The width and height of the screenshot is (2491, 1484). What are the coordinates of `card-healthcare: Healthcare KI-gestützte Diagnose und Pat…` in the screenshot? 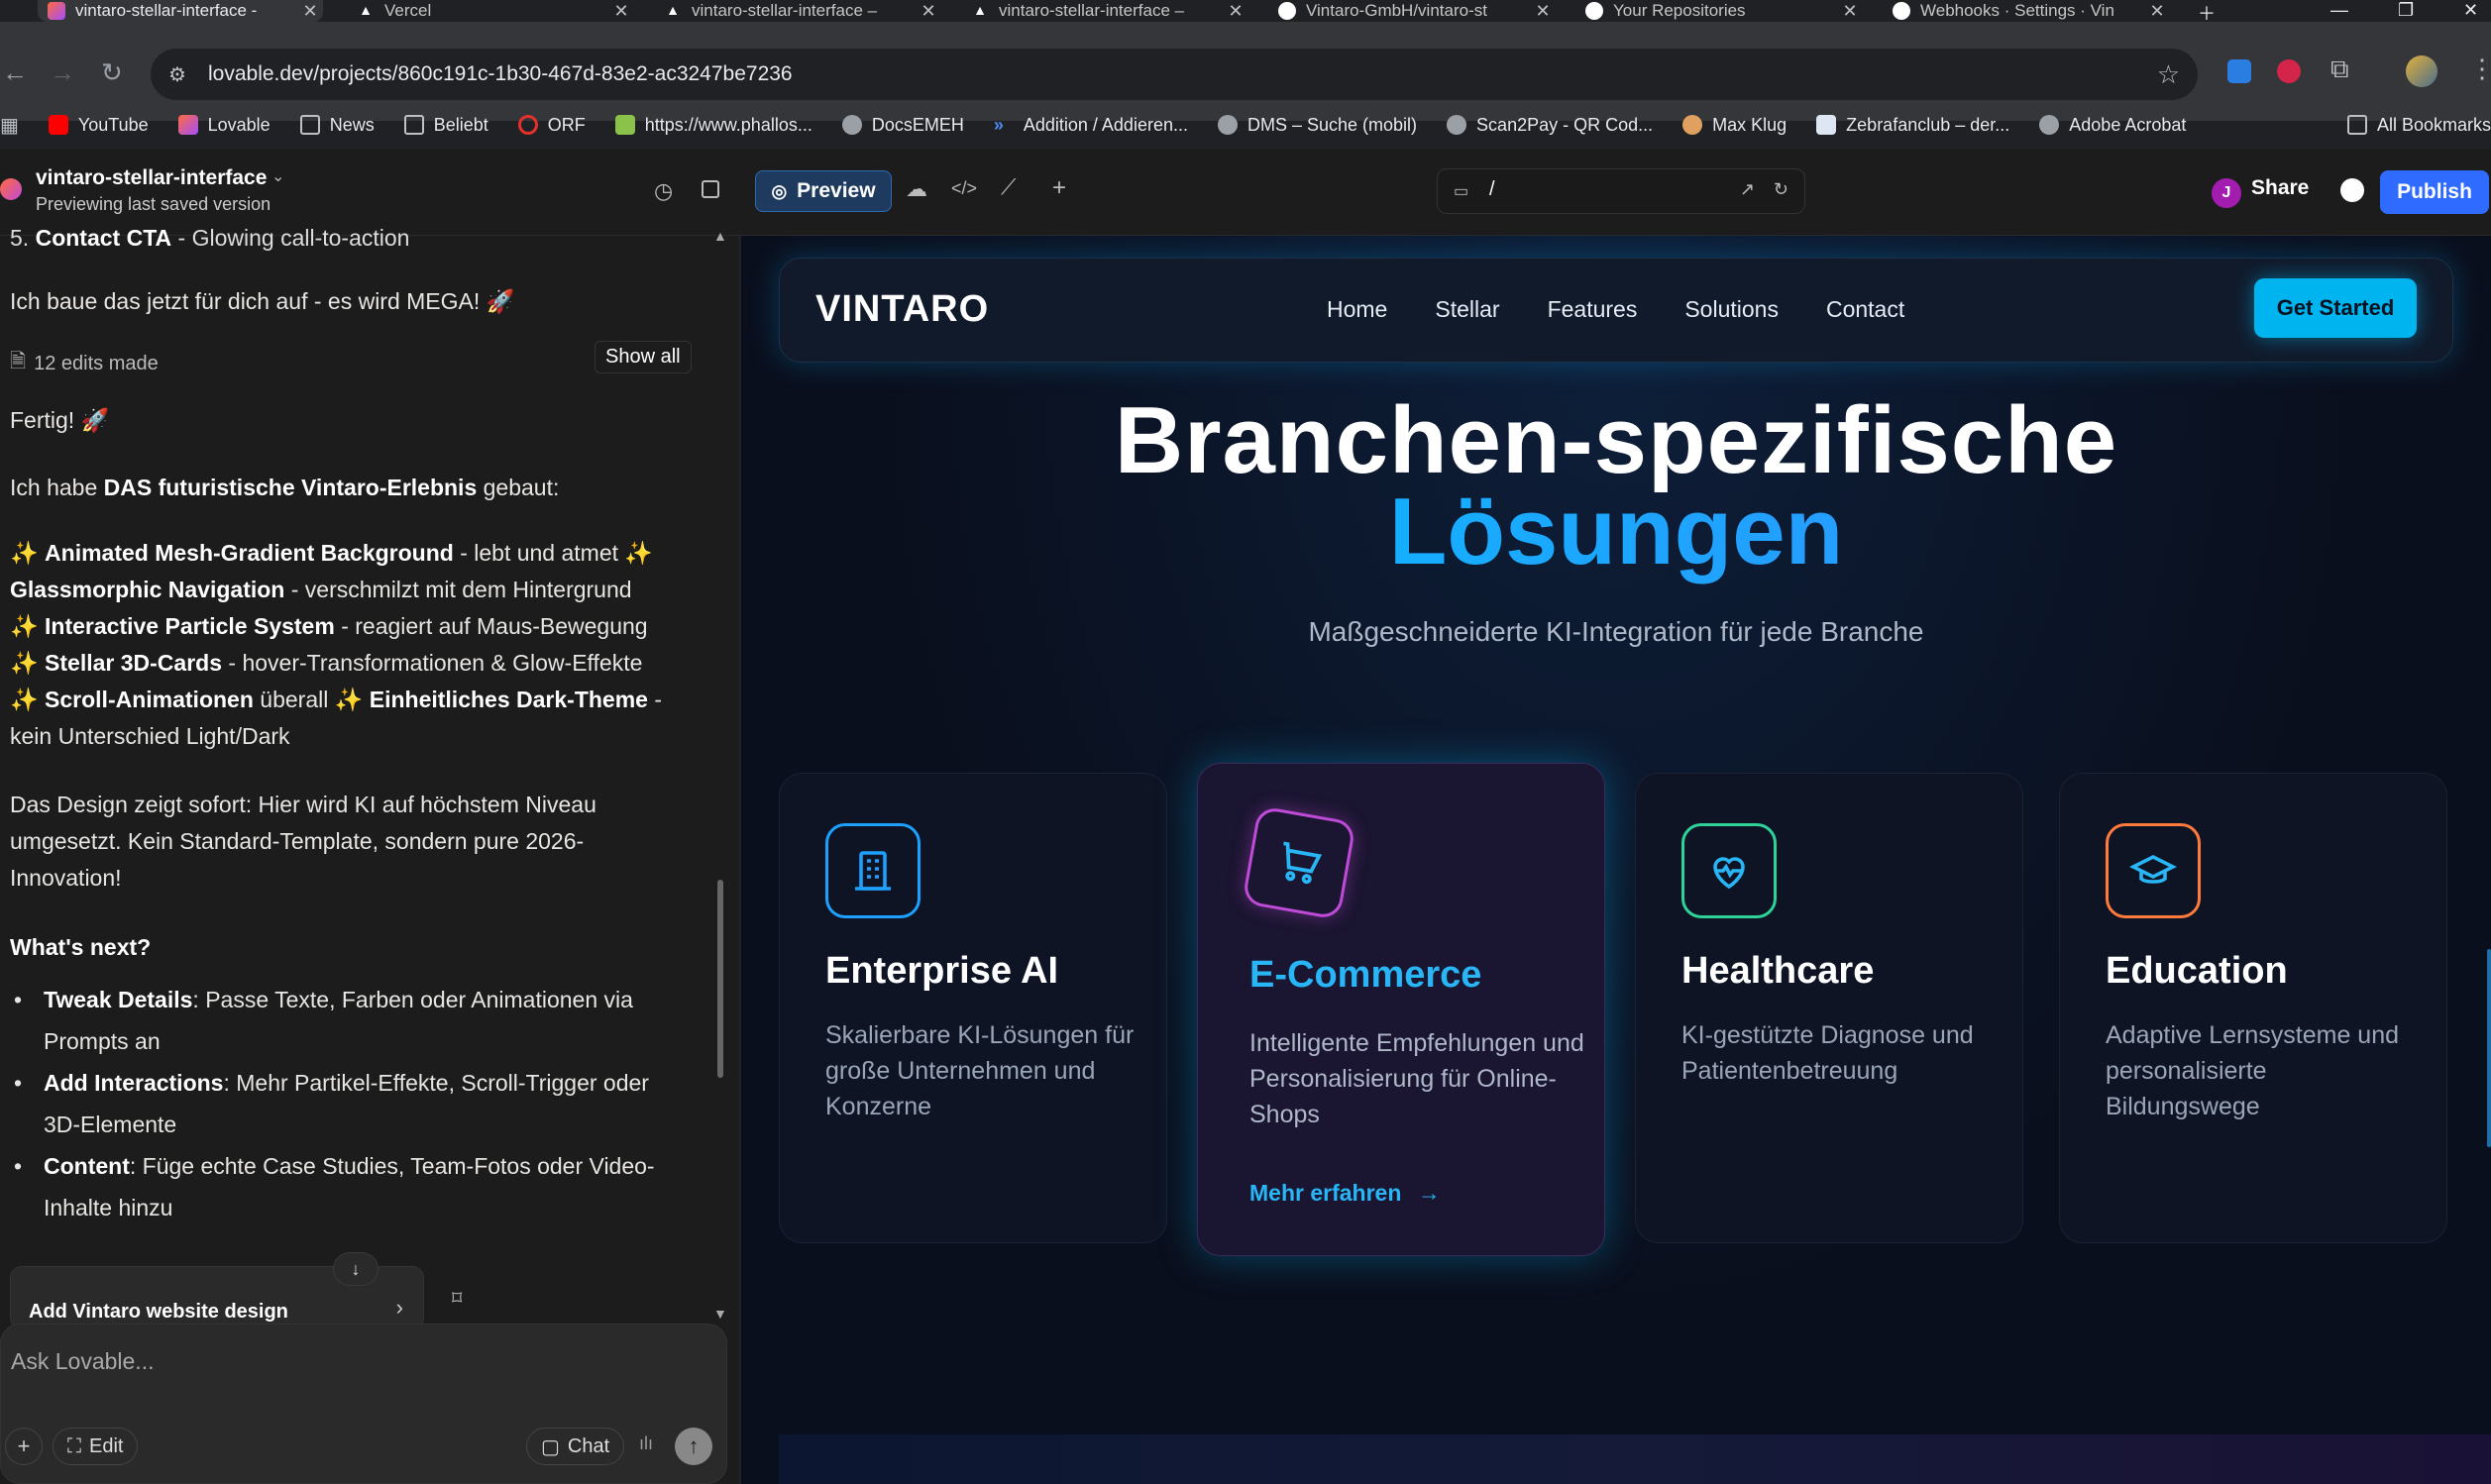 It's located at (1829, 1008).